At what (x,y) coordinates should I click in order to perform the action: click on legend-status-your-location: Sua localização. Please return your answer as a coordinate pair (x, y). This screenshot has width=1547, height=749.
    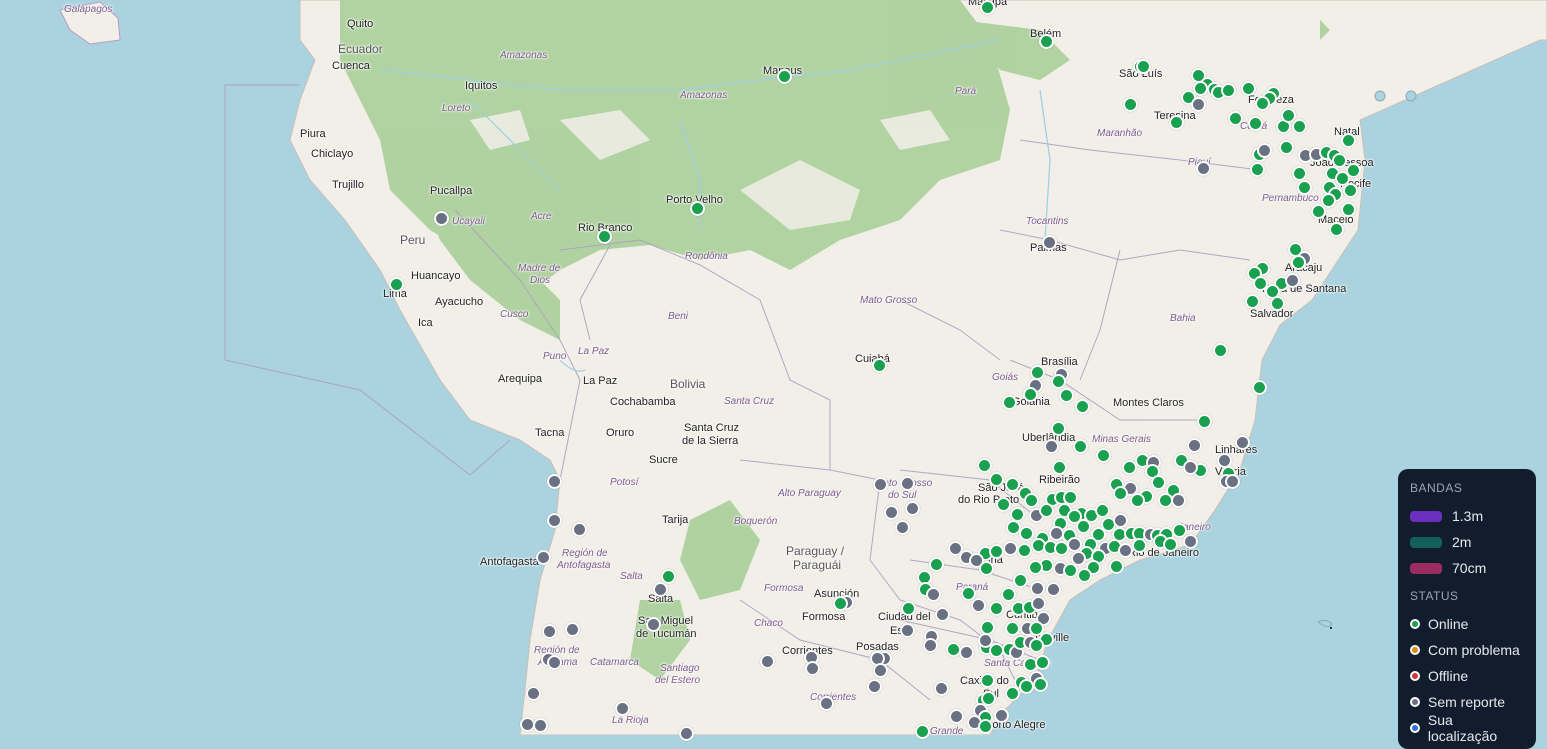
    Looking at the image, I should click on (1467, 728).